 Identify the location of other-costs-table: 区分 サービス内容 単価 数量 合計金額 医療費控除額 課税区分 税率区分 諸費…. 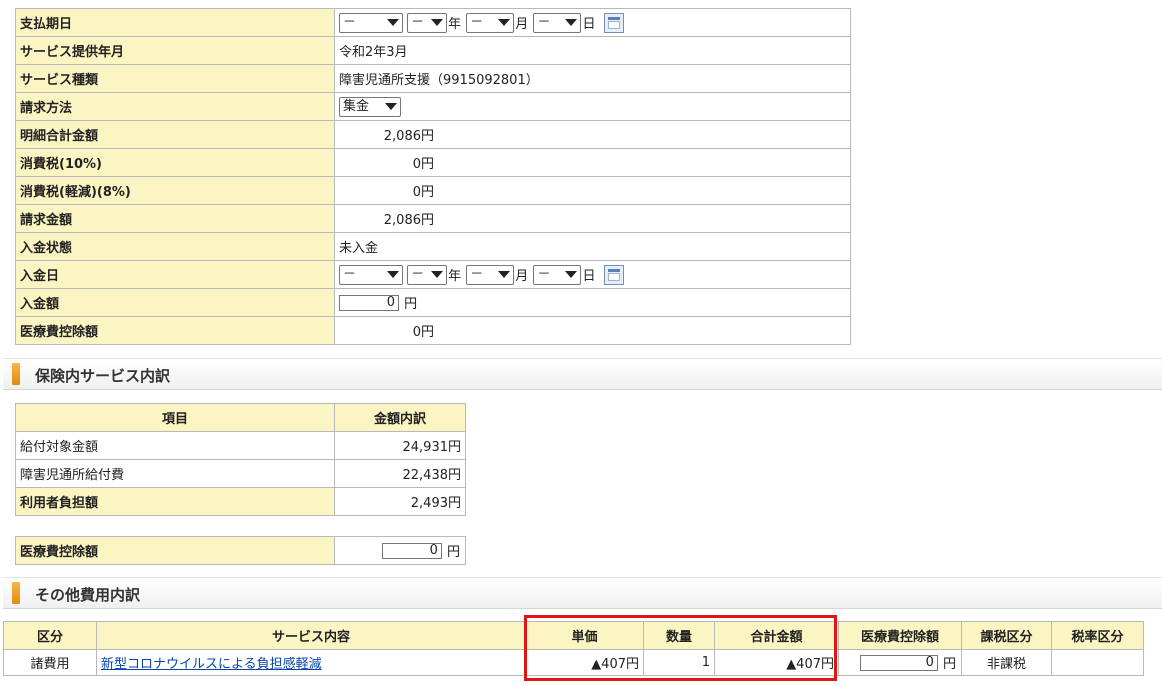
(573, 648).